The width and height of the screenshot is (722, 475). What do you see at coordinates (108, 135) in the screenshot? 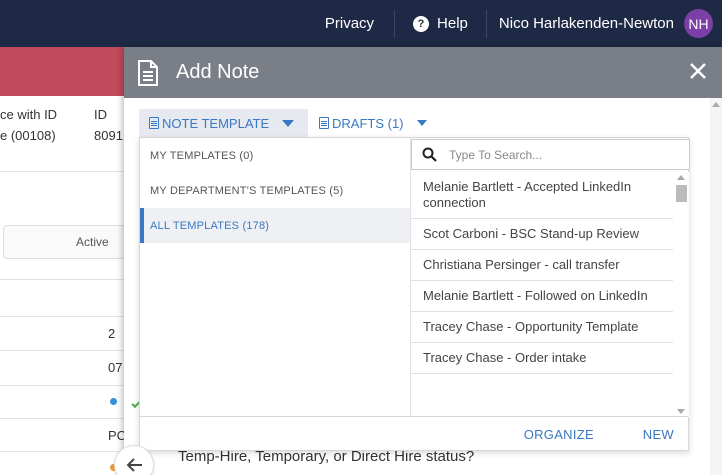
I see `table-cell: 8091` at bounding box center [108, 135].